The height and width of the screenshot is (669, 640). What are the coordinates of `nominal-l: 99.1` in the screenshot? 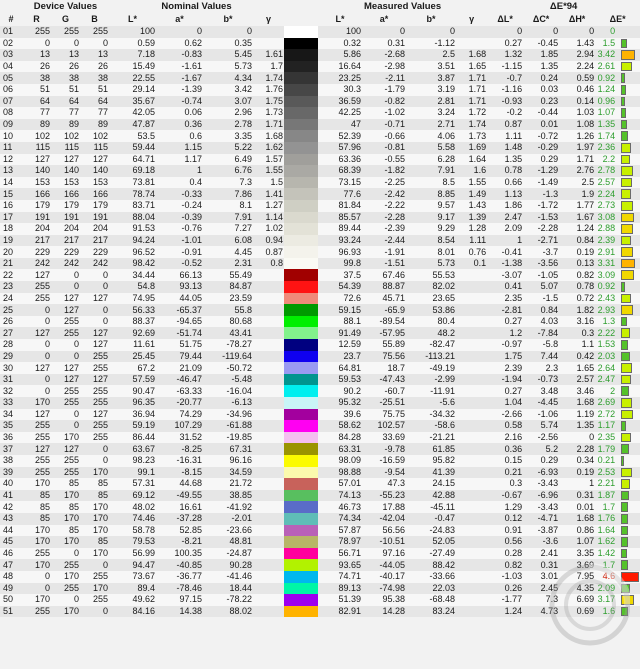 It's located at (132, 472).